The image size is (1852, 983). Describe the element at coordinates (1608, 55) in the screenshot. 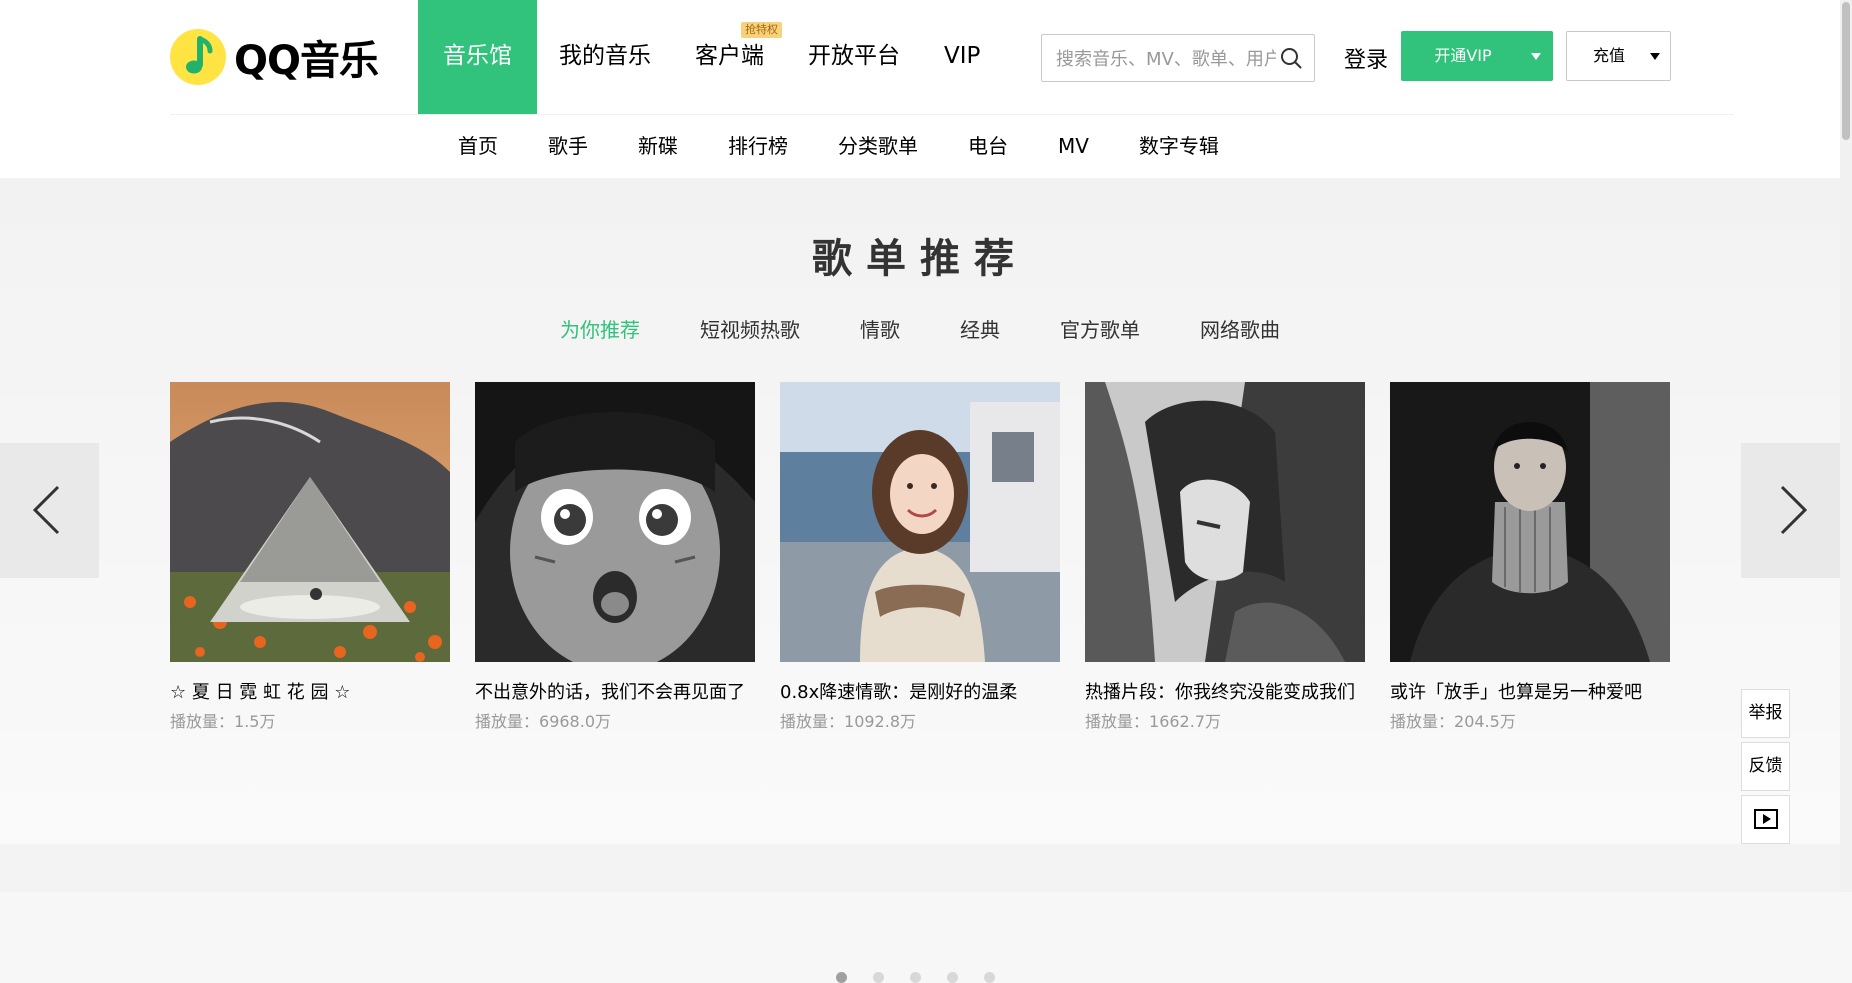

I see `recharge-label: 充值` at that location.